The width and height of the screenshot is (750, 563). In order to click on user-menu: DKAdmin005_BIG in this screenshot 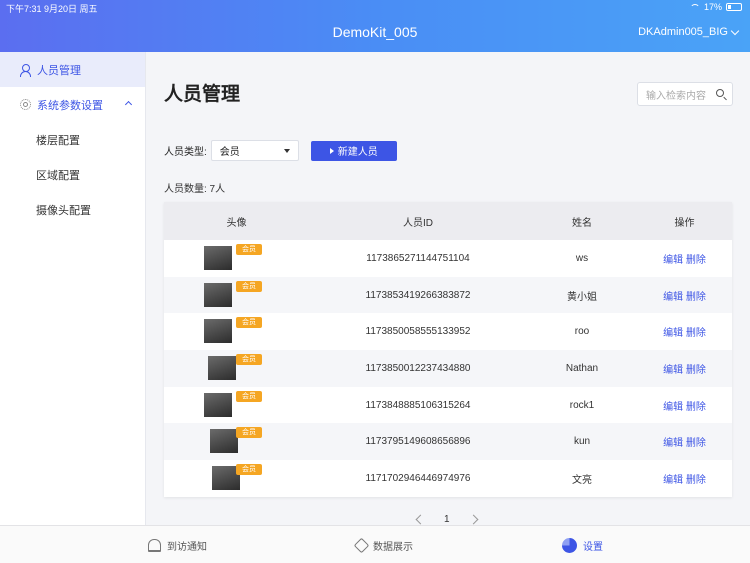, I will do `click(689, 32)`.